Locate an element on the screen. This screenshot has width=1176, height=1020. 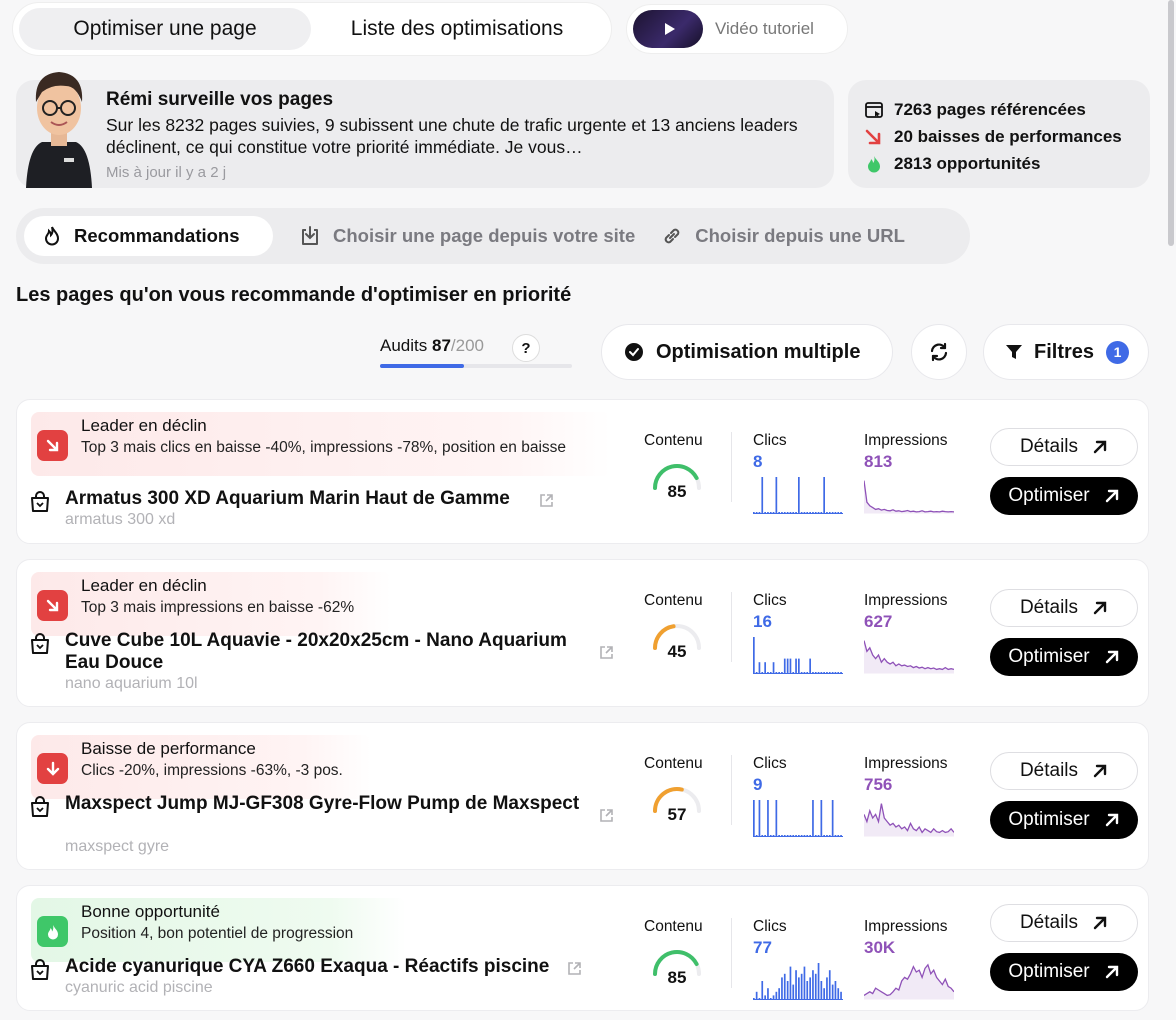
audits-progress-fill is located at coordinates (422, 366).